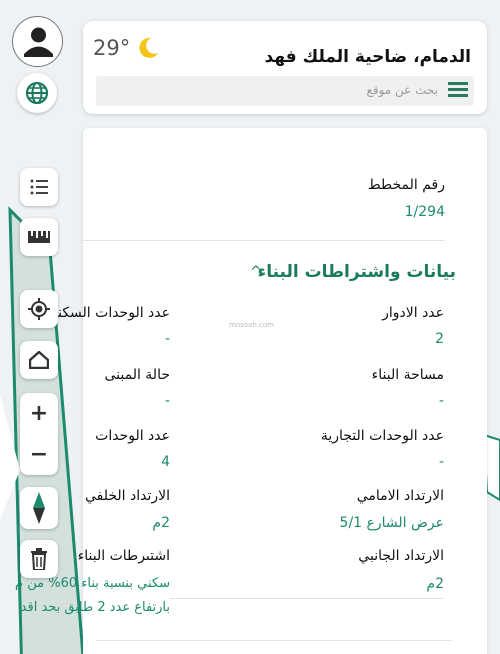 This screenshot has width=500, height=654. What do you see at coordinates (167, 339) in the screenshot?
I see `residential-units-value: -` at bounding box center [167, 339].